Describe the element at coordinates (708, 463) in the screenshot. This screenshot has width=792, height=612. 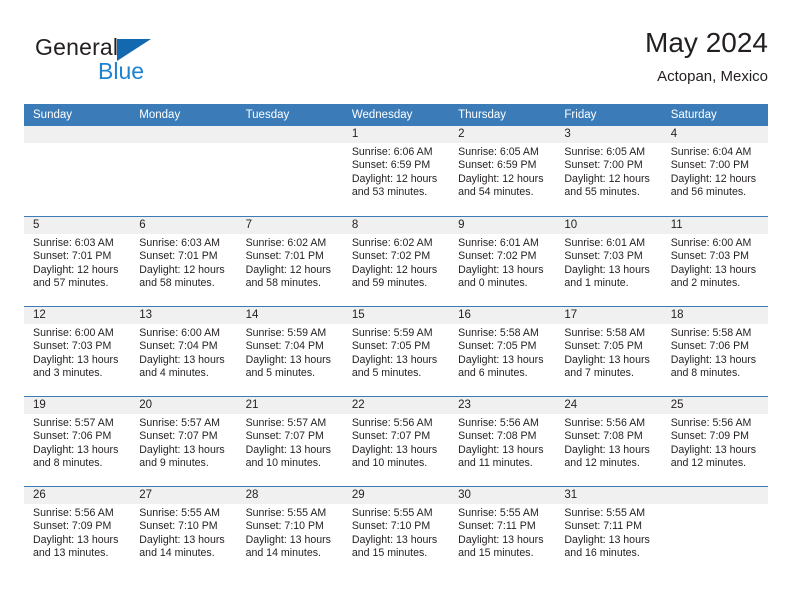
I see `day-detail-line: and 12 minutes.` at that location.